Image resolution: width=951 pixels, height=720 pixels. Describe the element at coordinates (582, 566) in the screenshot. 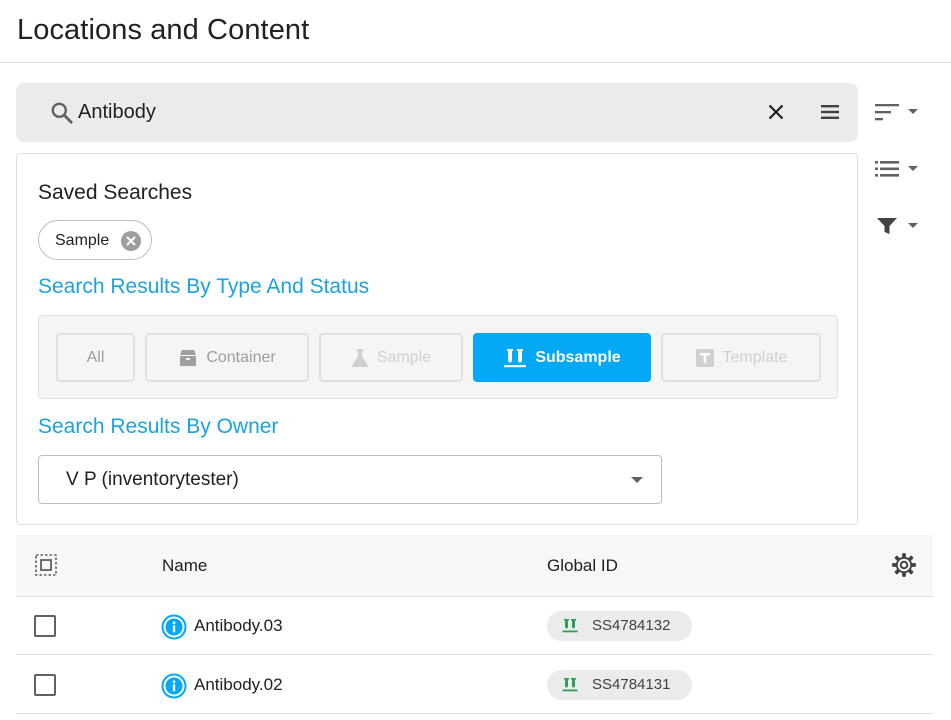

I see `column-header-global-id: Global ID` at that location.